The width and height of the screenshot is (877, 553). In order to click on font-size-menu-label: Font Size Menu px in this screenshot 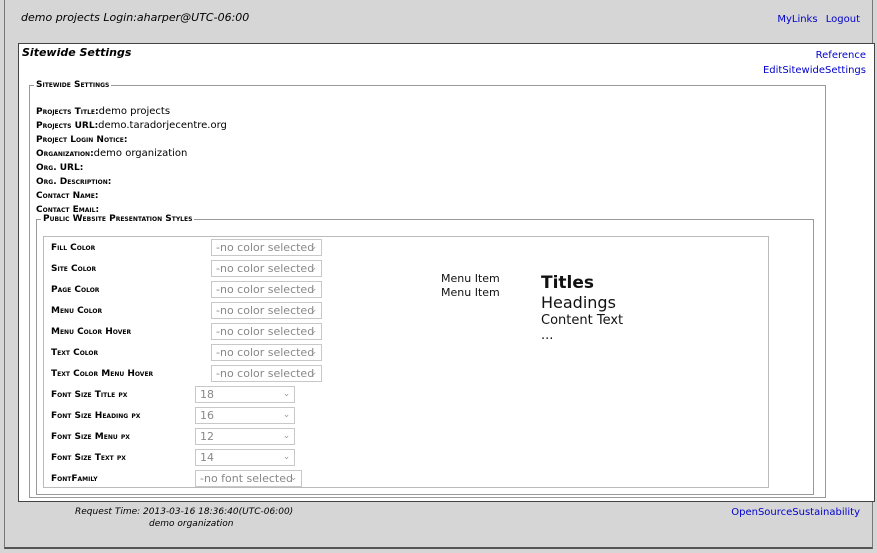, I will do `click(90, 437)`.